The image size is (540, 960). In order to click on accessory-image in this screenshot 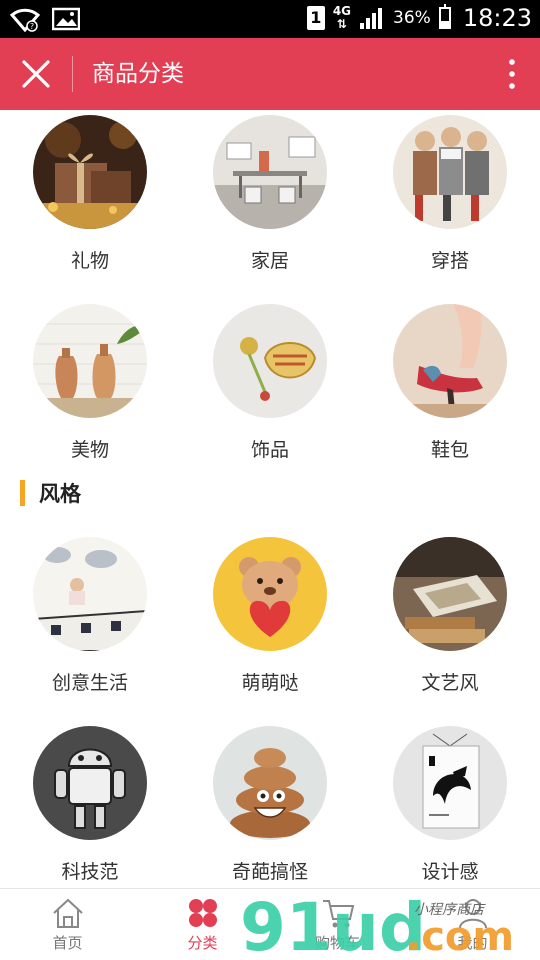, I will do `click(270, 361)`.